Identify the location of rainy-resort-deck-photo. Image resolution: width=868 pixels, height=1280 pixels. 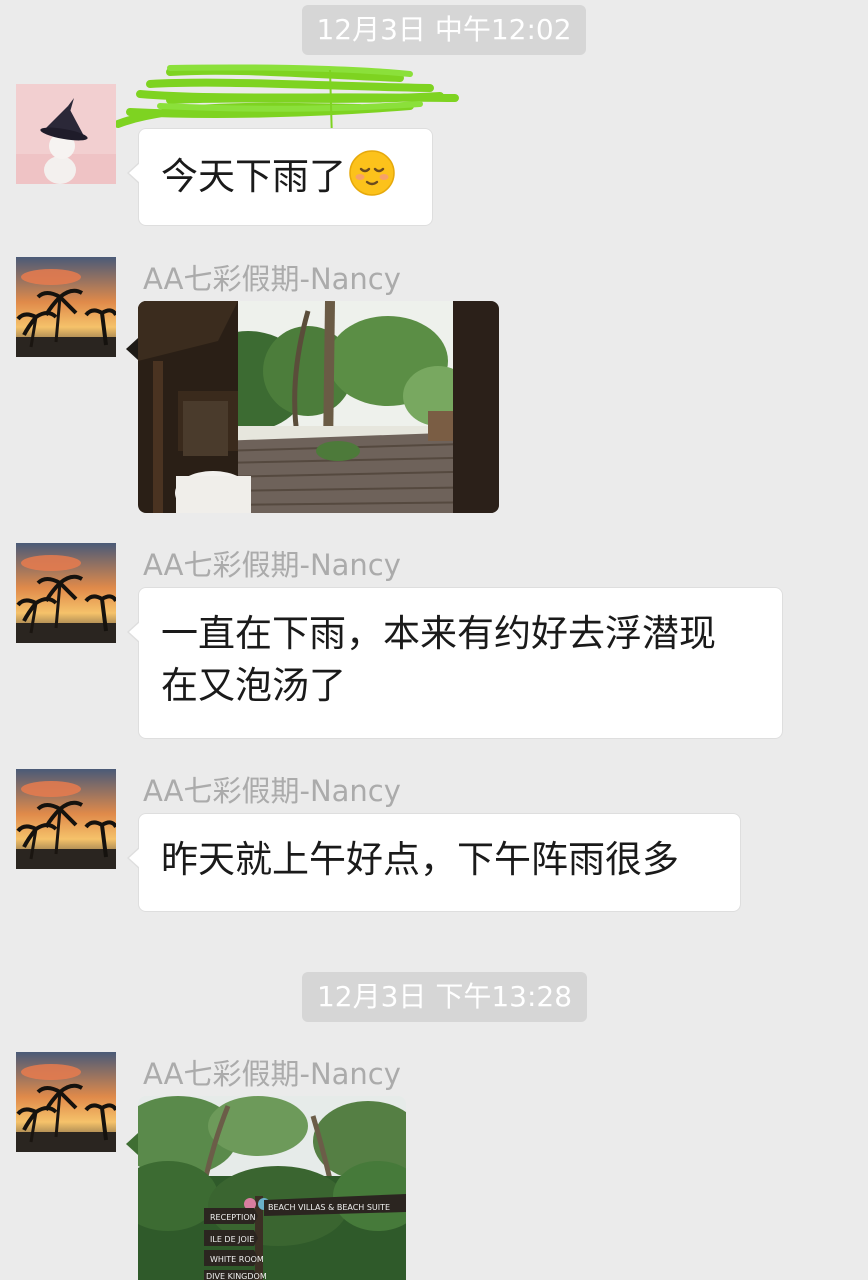
(318, 407).